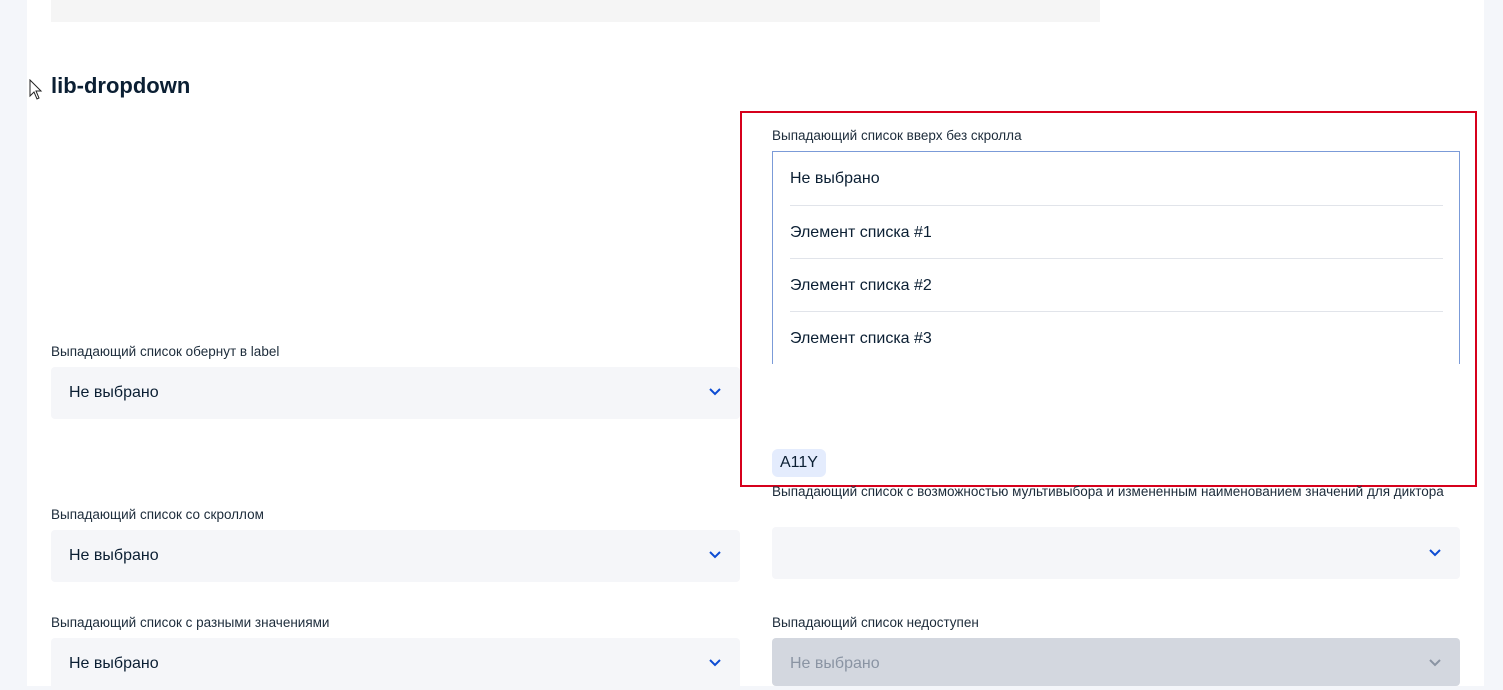 Image resolution: width=1503 pixels, height=690 pixels. Describe the element at coordinates (395, 664) in the screenshot. I see `dropdown-values-select: Не выбрано` at that location.